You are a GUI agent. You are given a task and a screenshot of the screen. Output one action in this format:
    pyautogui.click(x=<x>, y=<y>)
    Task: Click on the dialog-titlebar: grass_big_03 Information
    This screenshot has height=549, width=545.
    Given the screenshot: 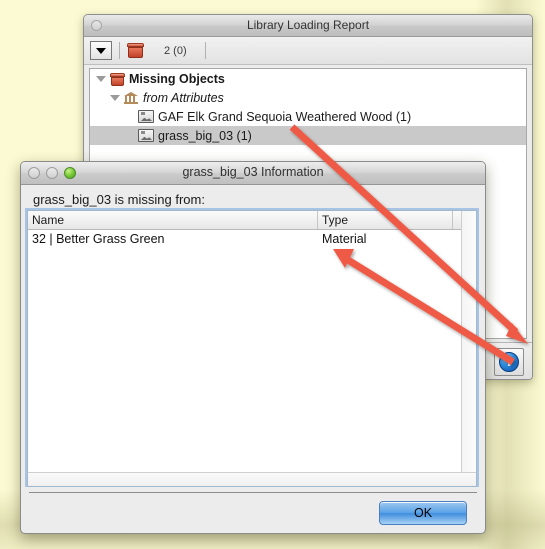 What is the action you would take?
    pyautogui.click(x=253, y=173)
    